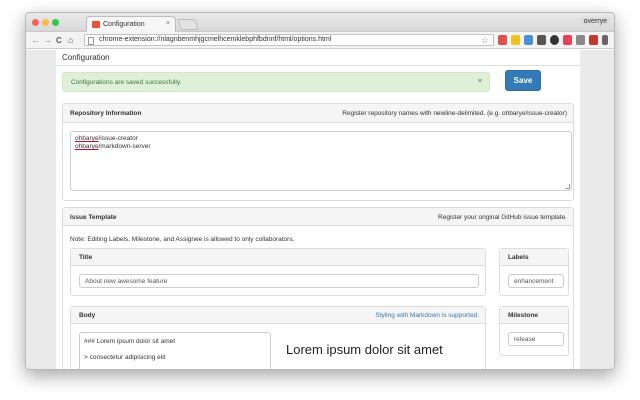 This screenshot has width=640, height=400. Describe the element at coordinates (124, 24) in the screenshot. I see `tab-title: Configuration` at that location.